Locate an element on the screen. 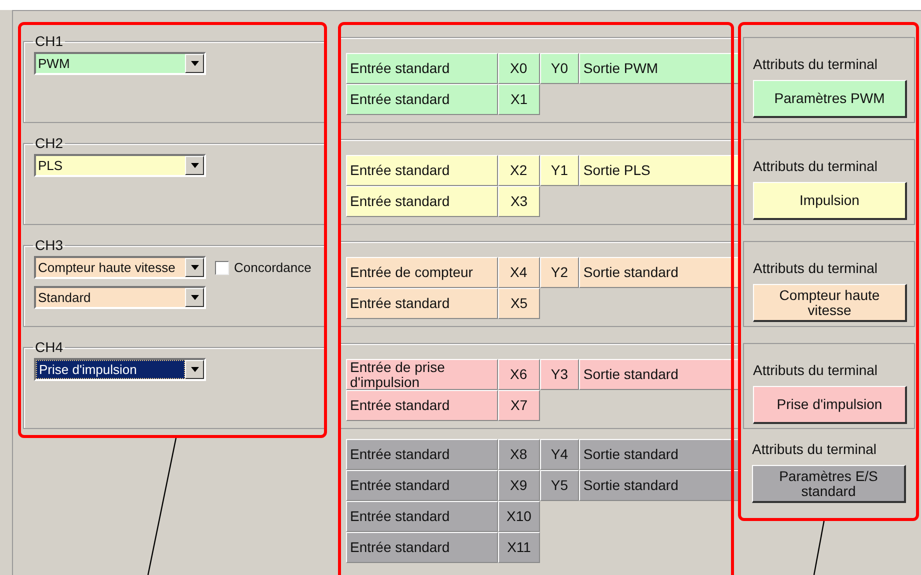 Image resolution: width=921 pixels, height=575 pixels. input-pin-cell: X11 is located at coordinates (519, 547).